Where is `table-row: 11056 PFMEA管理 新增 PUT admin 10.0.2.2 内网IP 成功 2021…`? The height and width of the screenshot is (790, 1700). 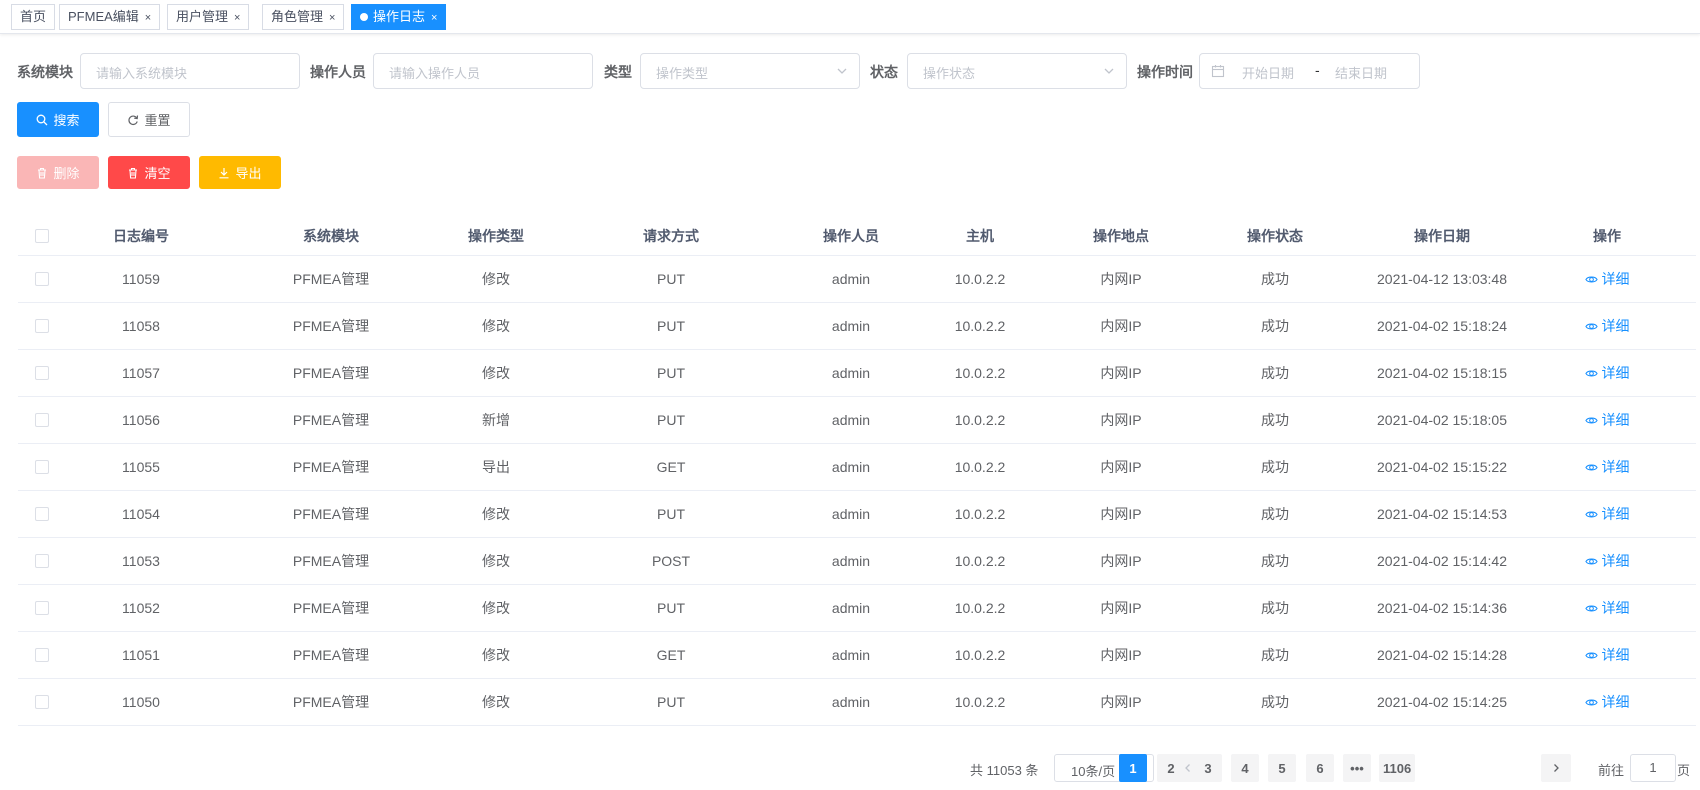 table-row: 11056 PFMEA管理 新增 PUT admin 10.0.2.2 内网IP 成功 2021… is located at coordinates (857, 420).